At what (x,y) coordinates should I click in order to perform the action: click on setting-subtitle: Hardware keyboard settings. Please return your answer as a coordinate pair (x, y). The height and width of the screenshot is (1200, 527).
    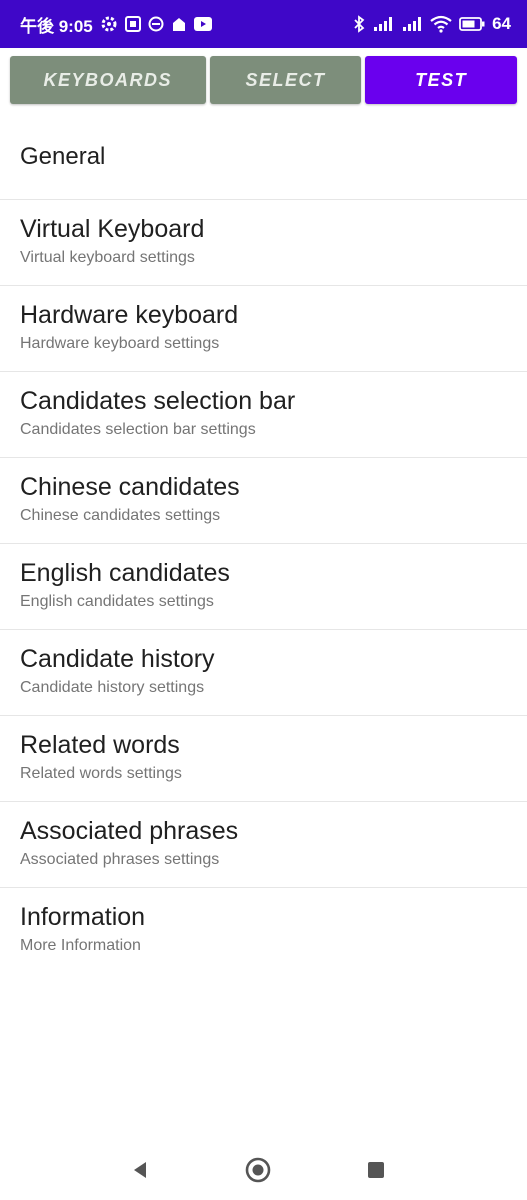
    Looking at the image, I should click on (120, 343).